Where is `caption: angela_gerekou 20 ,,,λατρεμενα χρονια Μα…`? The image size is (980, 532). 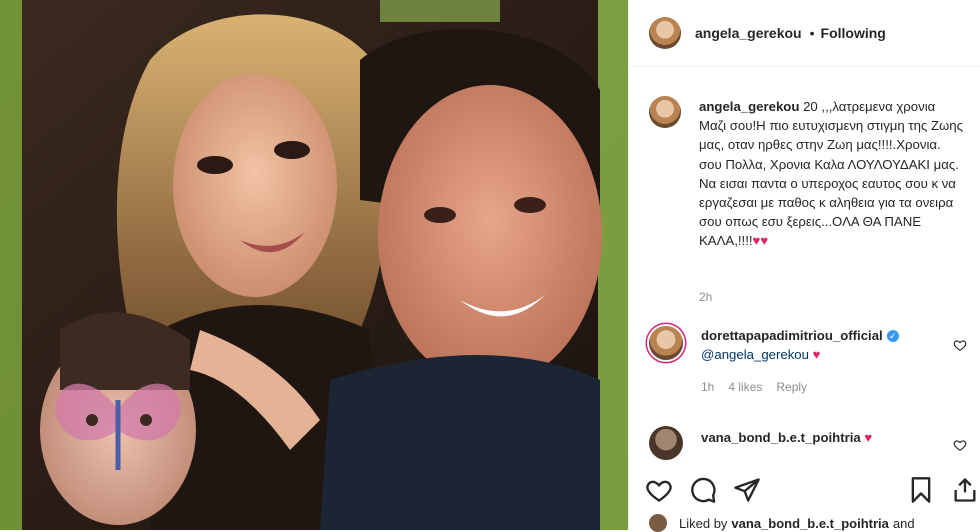
caption: angela_gerekou 20 ,,,λατρεμενα χρονια Μα… is located at coordinates (806, 173).